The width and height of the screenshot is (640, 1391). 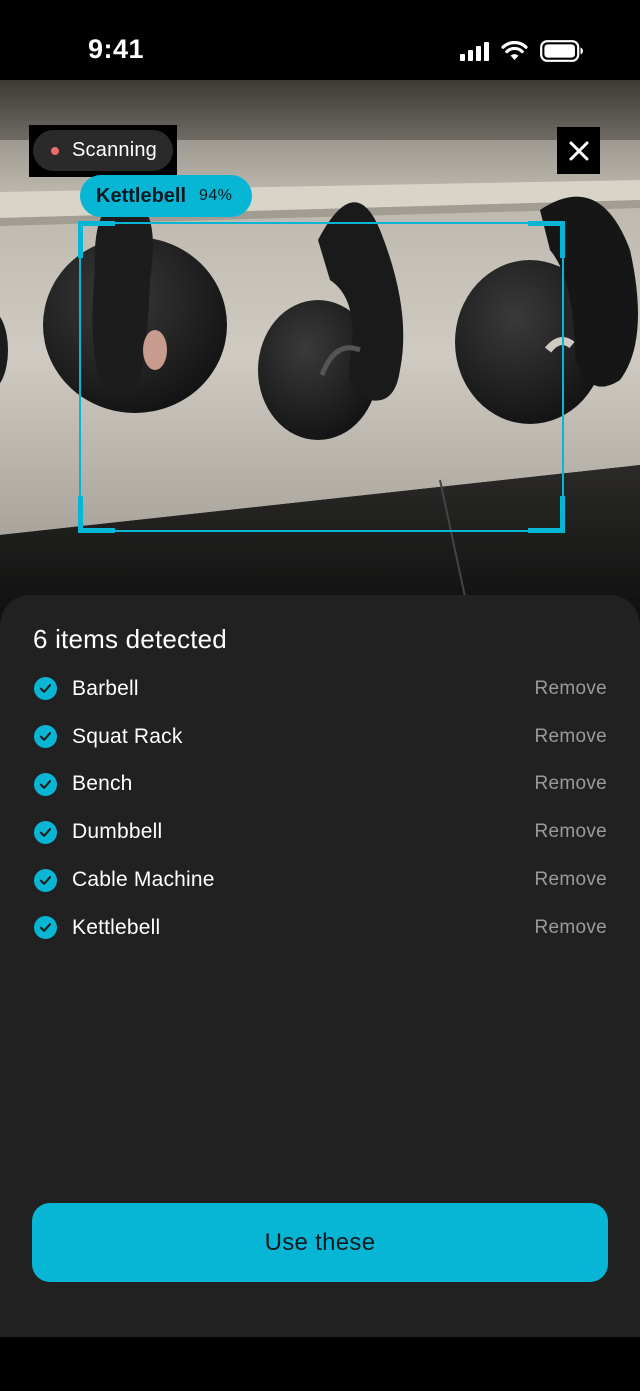 I want to click on battery-icon, so click(x=561, y=51).